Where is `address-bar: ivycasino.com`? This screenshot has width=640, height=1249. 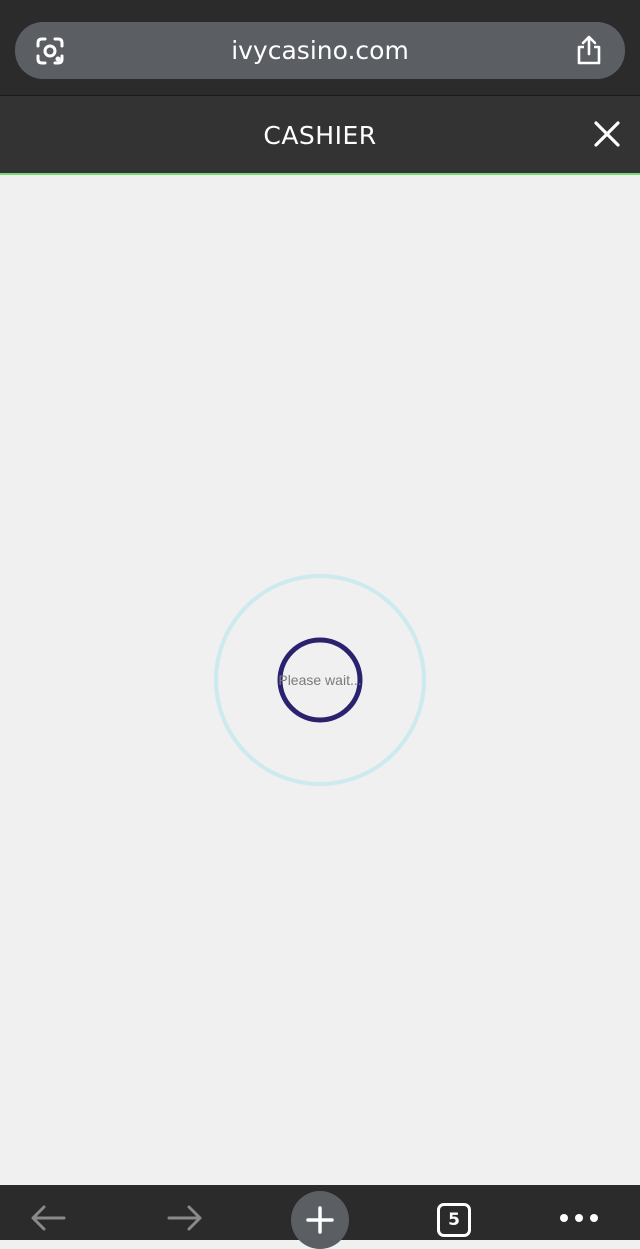
address-bar: ivycasino.com is located at coordinates (320, 50).